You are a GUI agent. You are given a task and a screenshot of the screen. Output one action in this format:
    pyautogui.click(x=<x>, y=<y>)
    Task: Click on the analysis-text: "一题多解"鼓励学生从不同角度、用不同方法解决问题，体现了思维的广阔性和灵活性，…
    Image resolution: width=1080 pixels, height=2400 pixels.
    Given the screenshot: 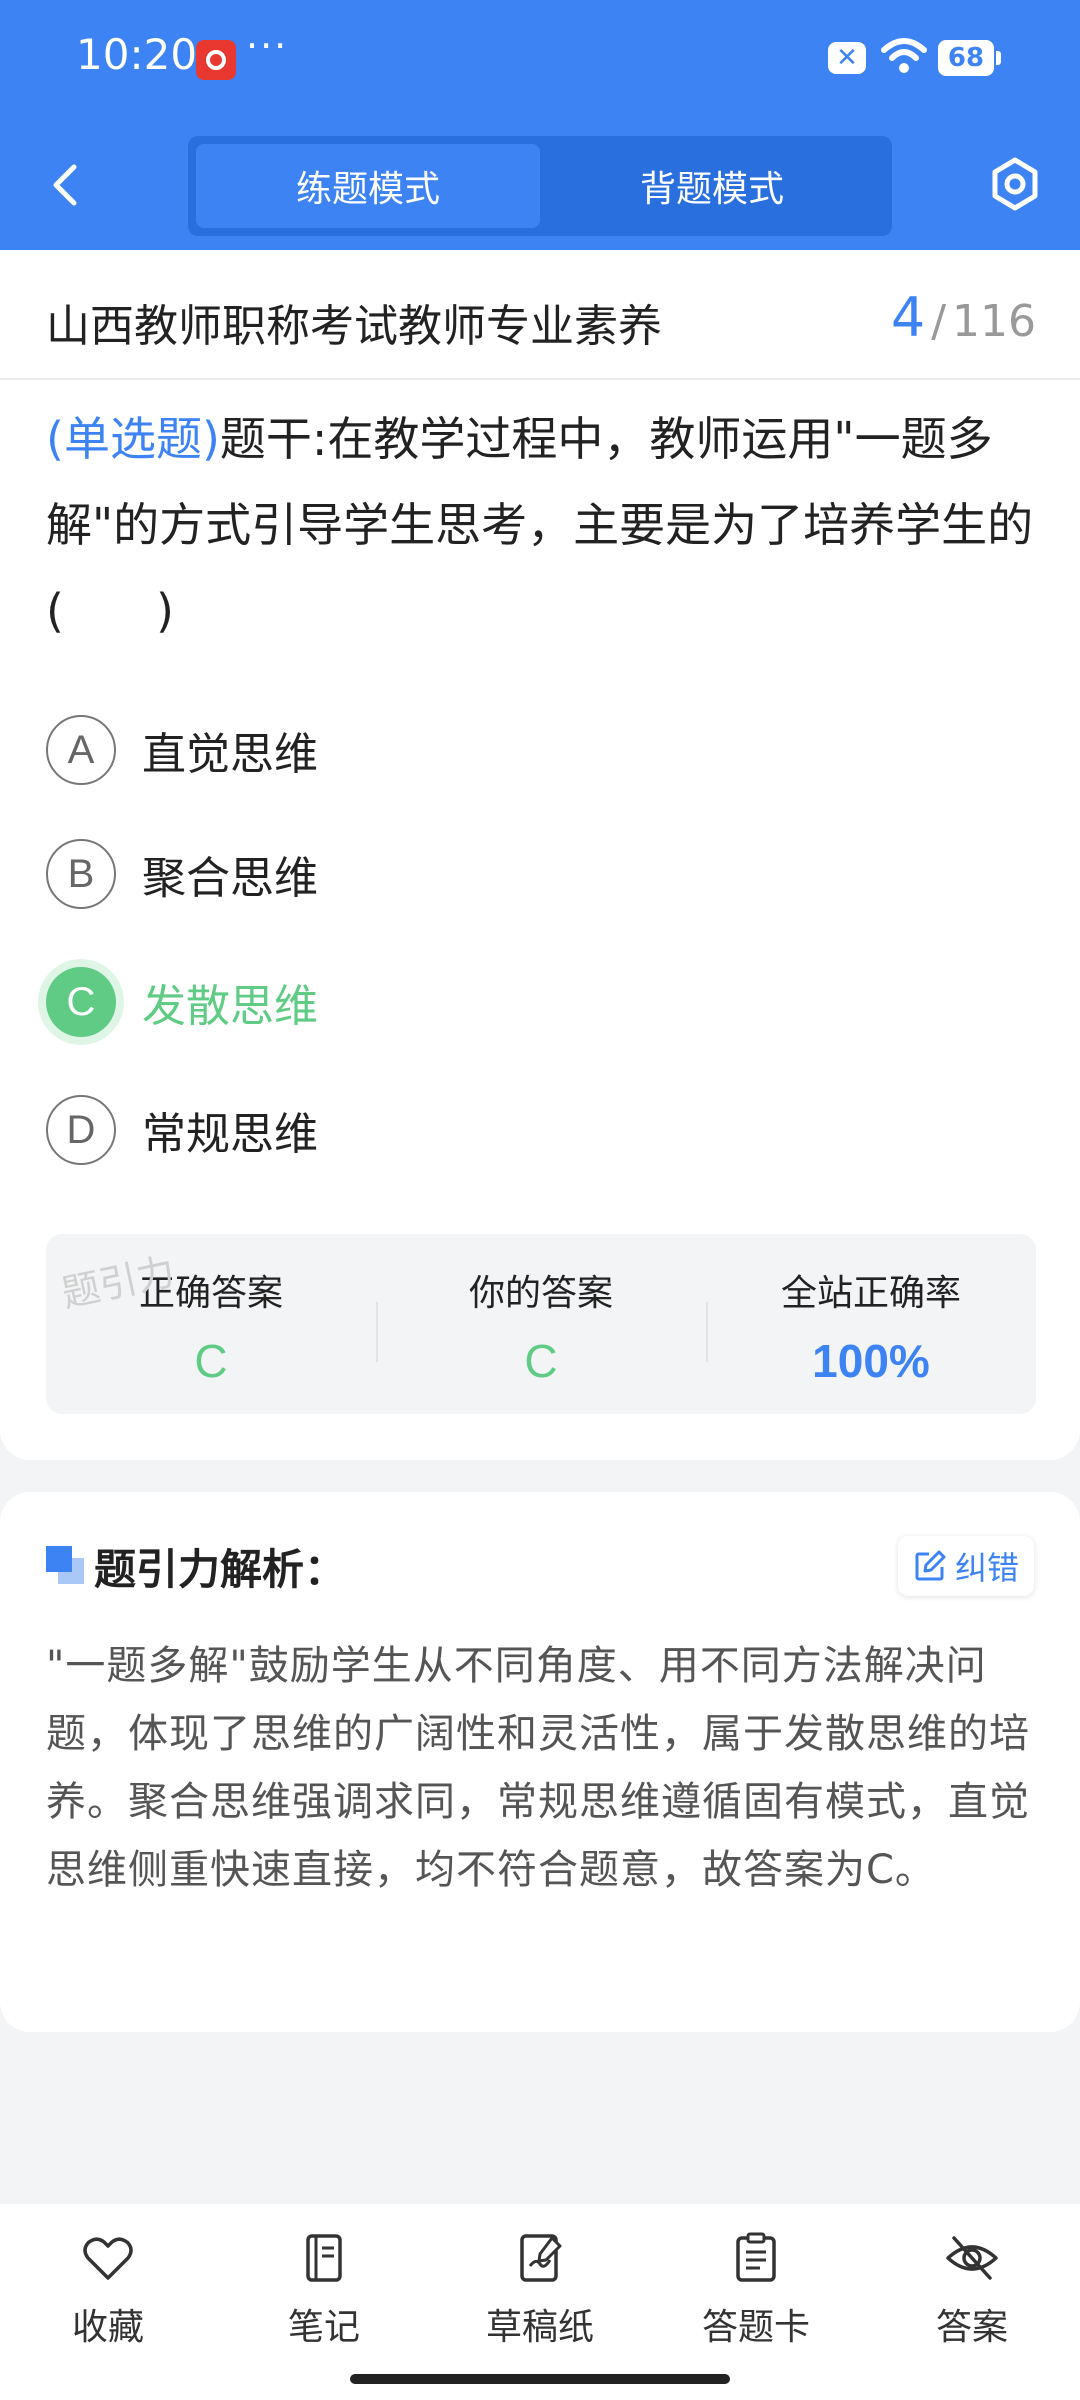 What is the action you would take?
    pyautogui.click(x=538, y=1768)
    